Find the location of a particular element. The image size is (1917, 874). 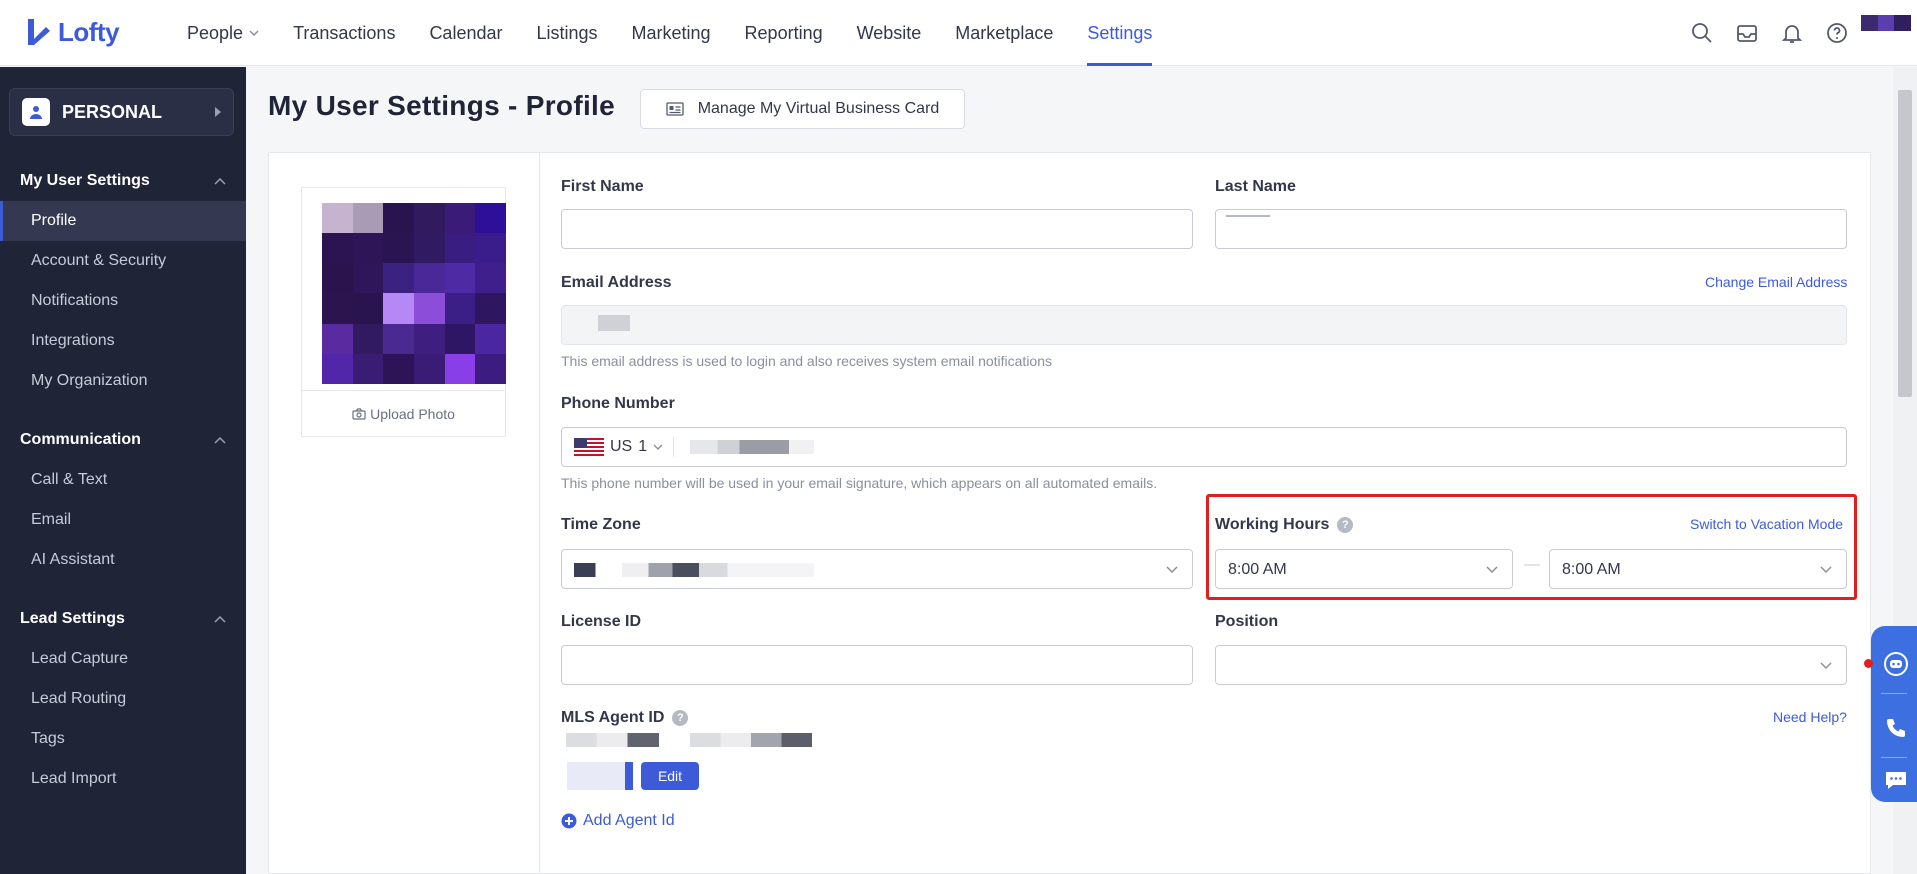

user-avatar is located at coordinates (1886, 23).